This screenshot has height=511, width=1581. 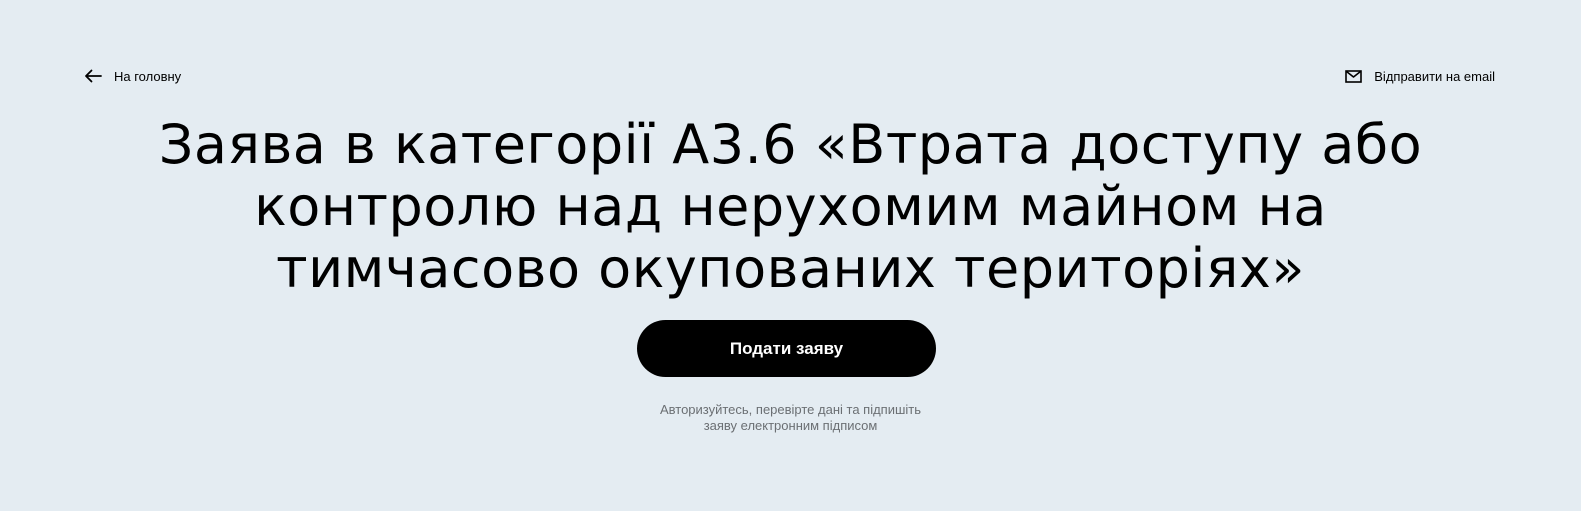 What do you see at coordinates (790, 268) in the screenshot?
I see `page-title-line: тимчасово окупованих територіях»` at bounding box center [790, 268].